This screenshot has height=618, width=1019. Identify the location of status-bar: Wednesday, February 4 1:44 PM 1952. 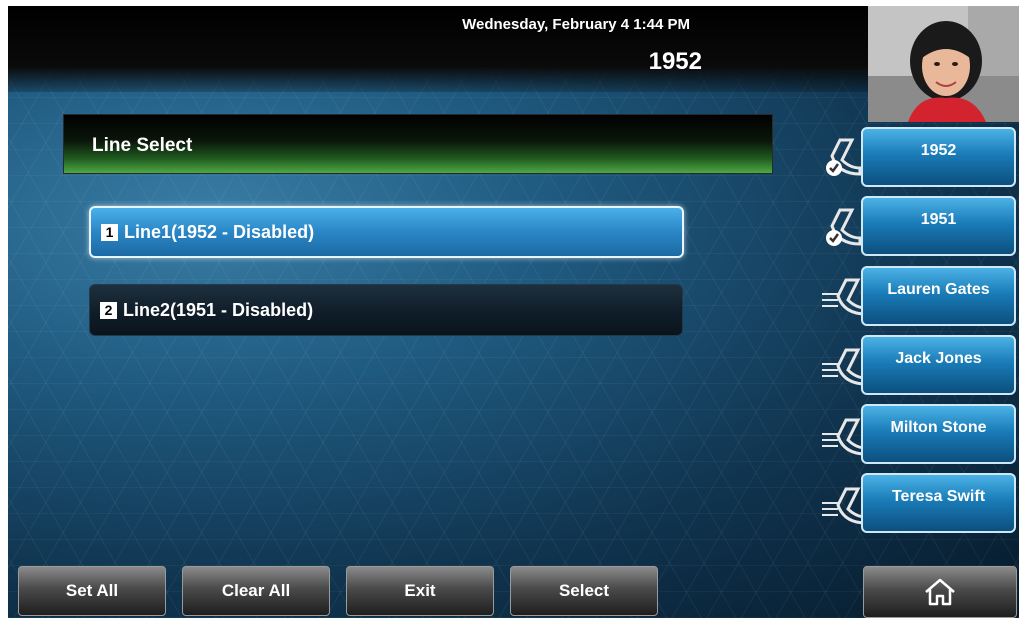
(438, 49).